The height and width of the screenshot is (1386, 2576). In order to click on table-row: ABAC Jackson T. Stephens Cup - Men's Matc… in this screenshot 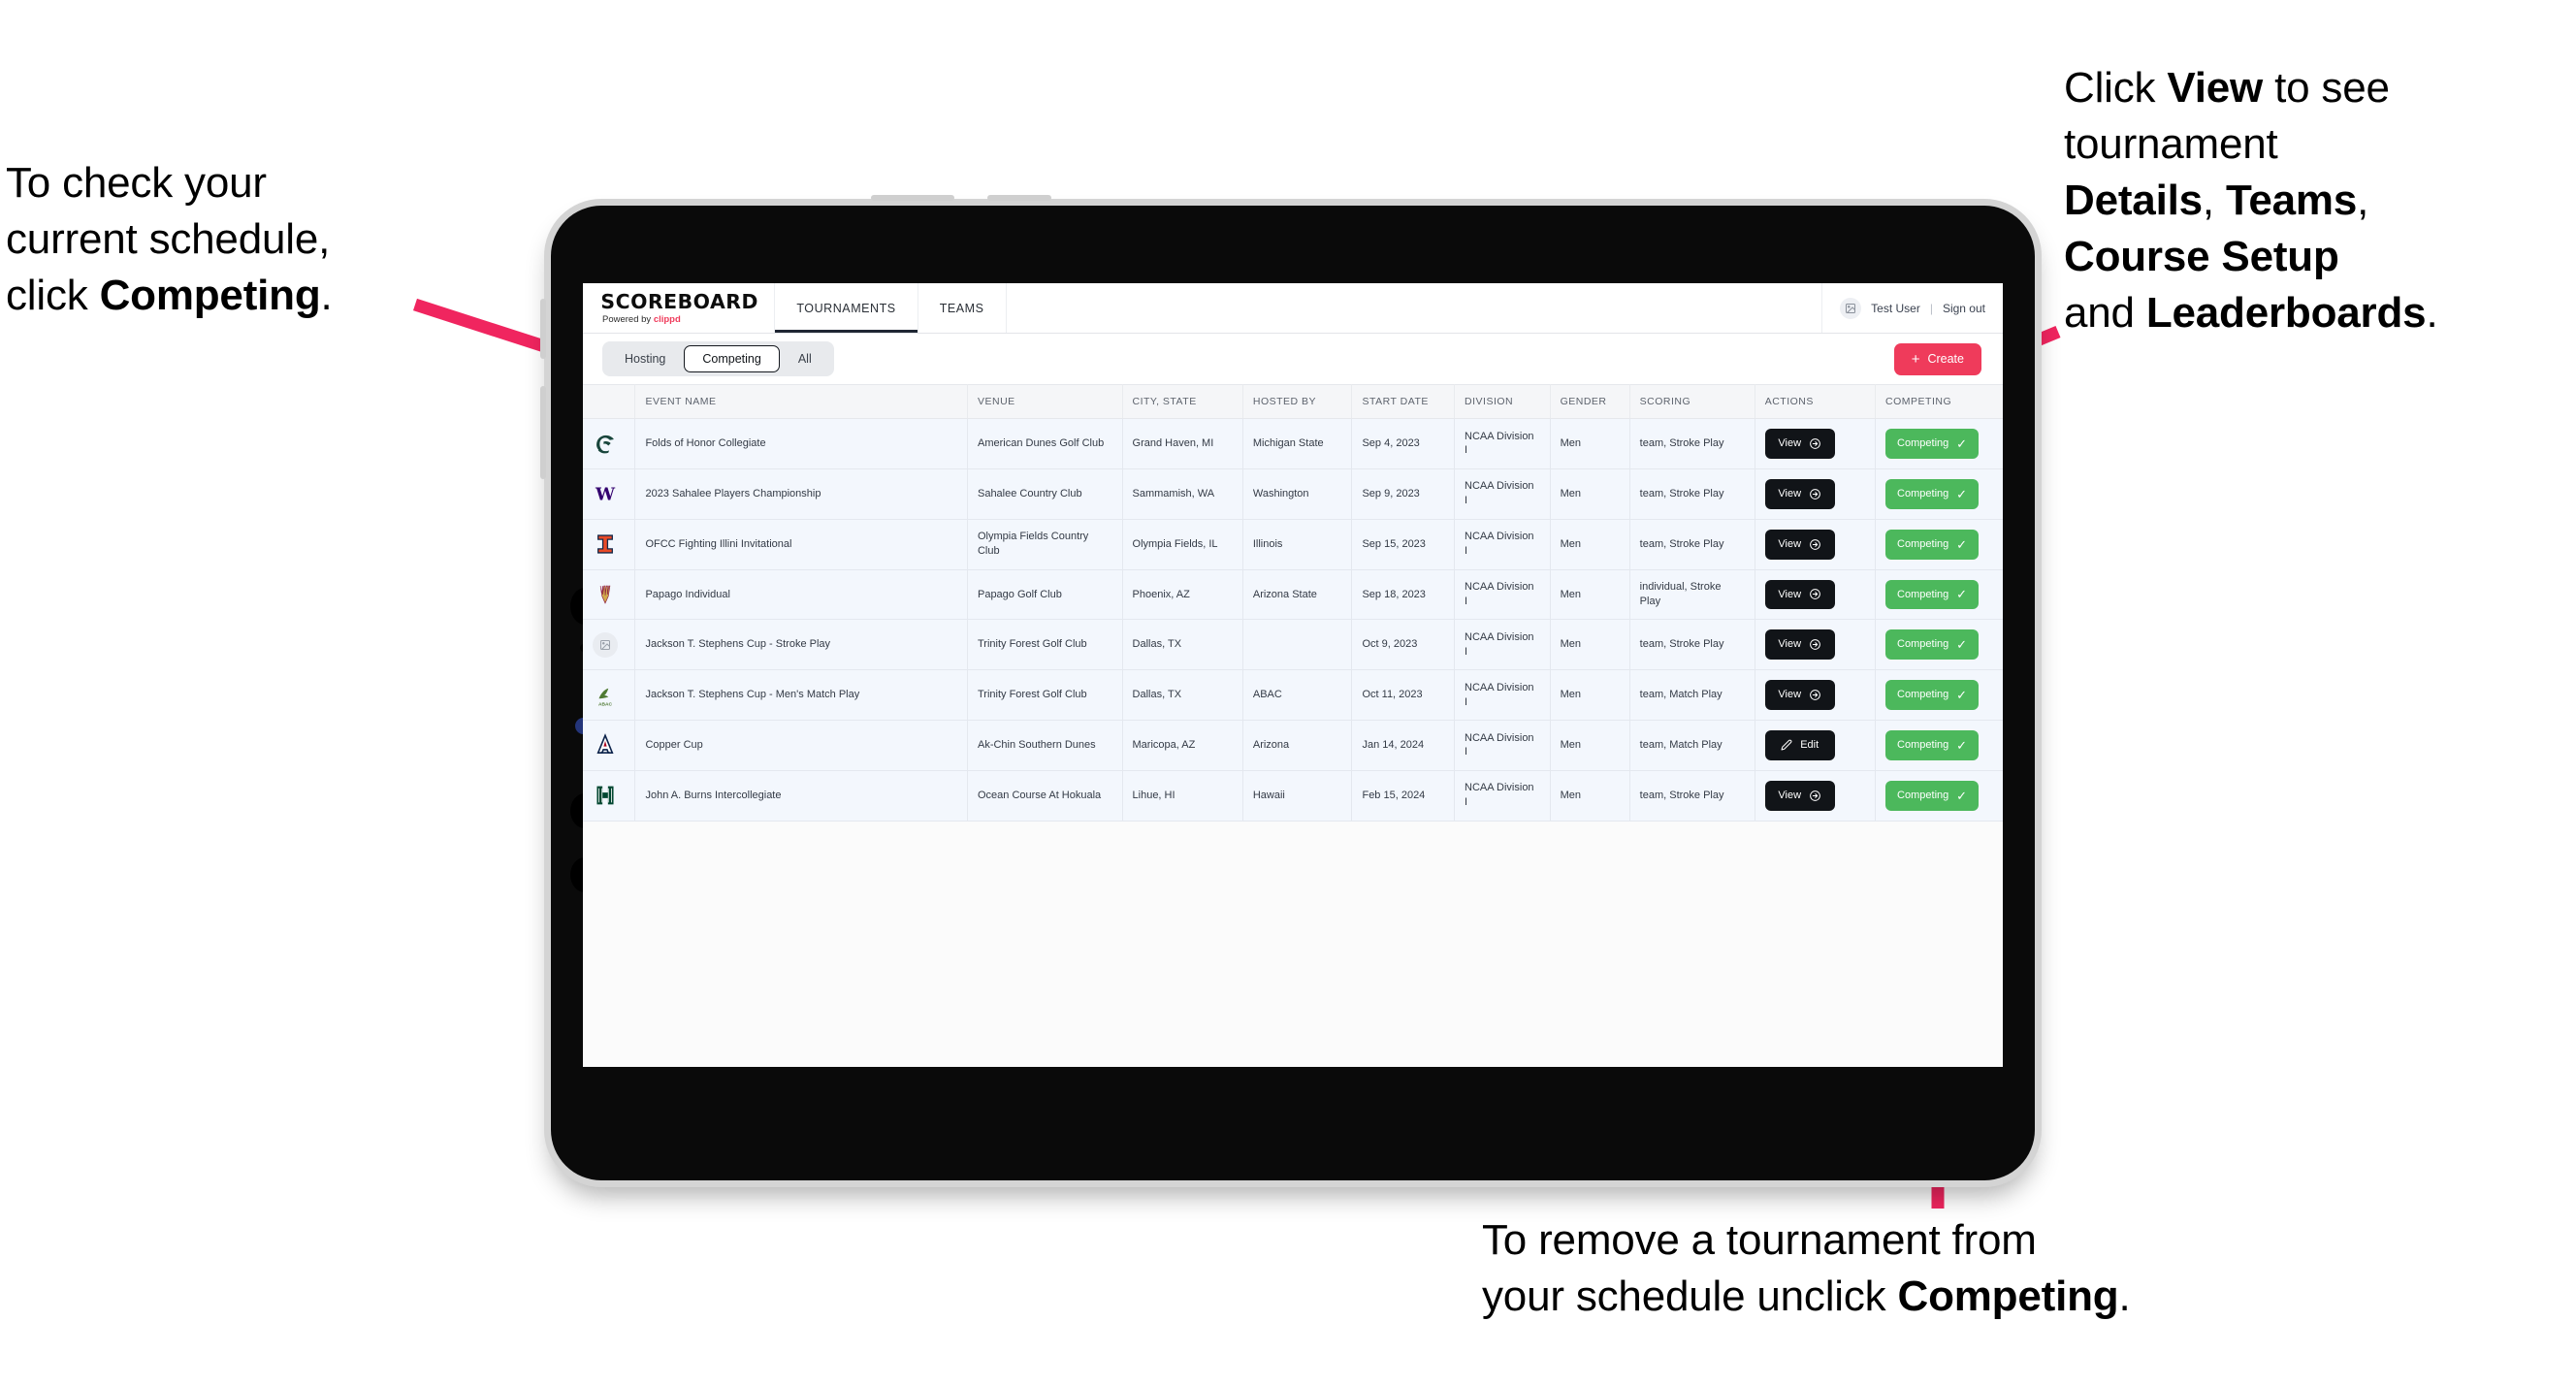, I will do `click(1293, 695)`.